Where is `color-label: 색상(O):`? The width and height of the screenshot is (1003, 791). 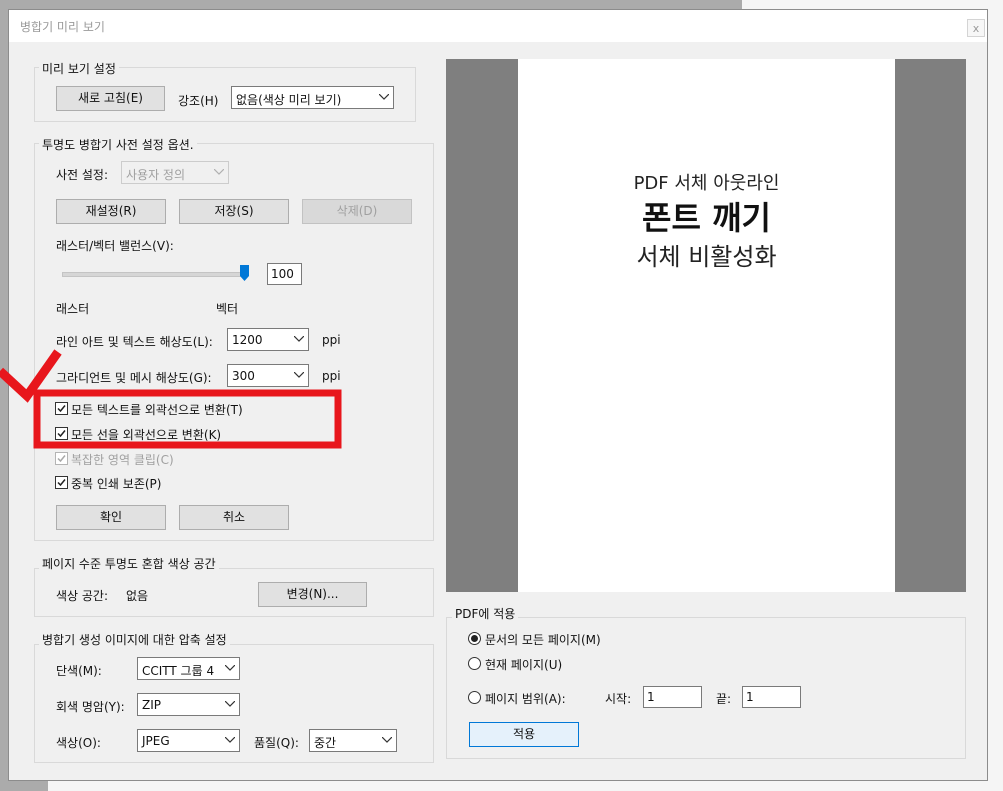
color-label: 색상(O): is located at coordinates (78, 743).